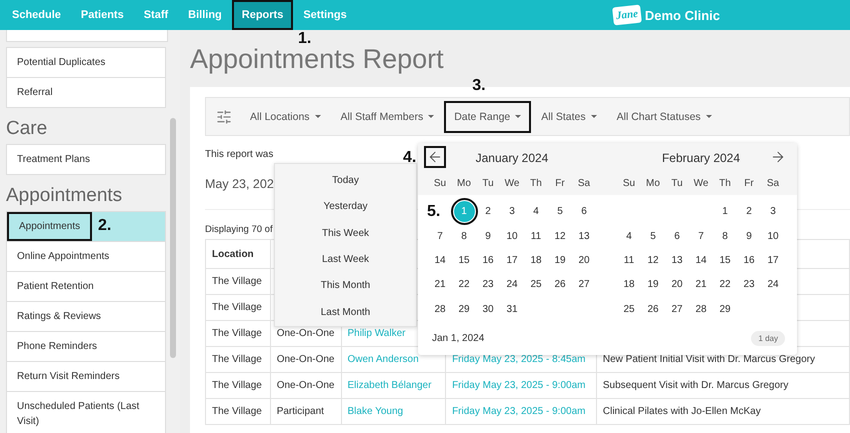  Describe the element at coordinates (479, 86) in the screenshot. I see `step-number: 3.` at that location.